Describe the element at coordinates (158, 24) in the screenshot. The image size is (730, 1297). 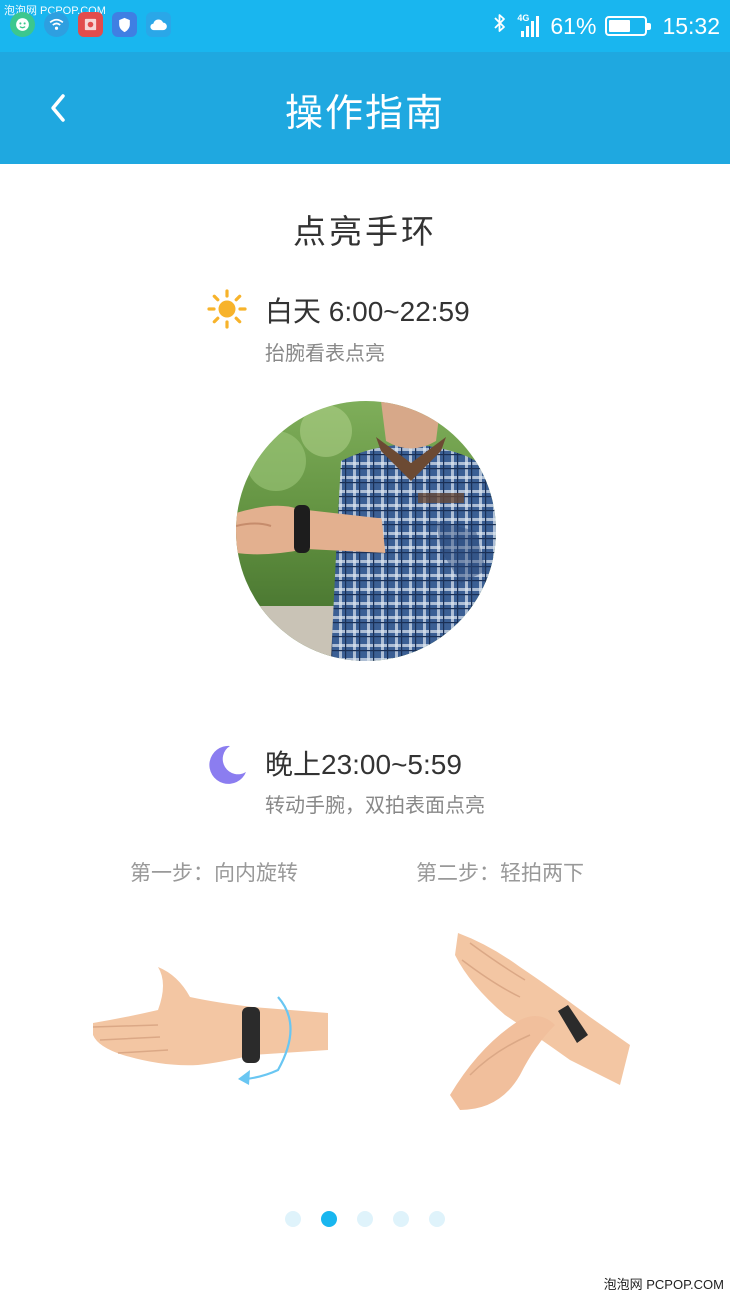
I see `cloud-icon` at that location.